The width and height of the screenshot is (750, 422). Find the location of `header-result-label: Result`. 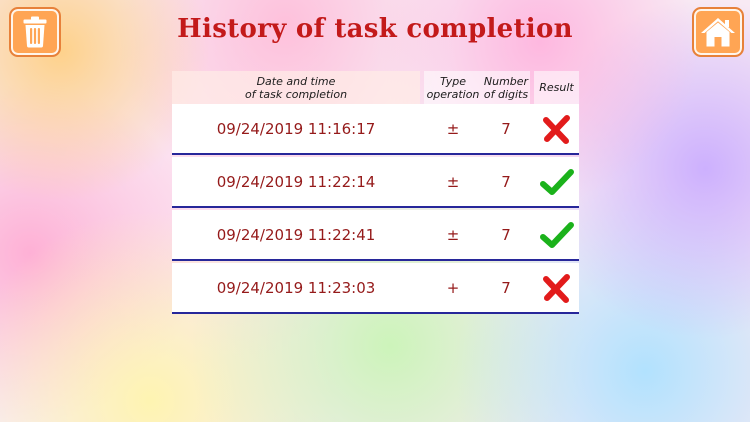

header-result-label: Result is located at coordinates (556, 87).